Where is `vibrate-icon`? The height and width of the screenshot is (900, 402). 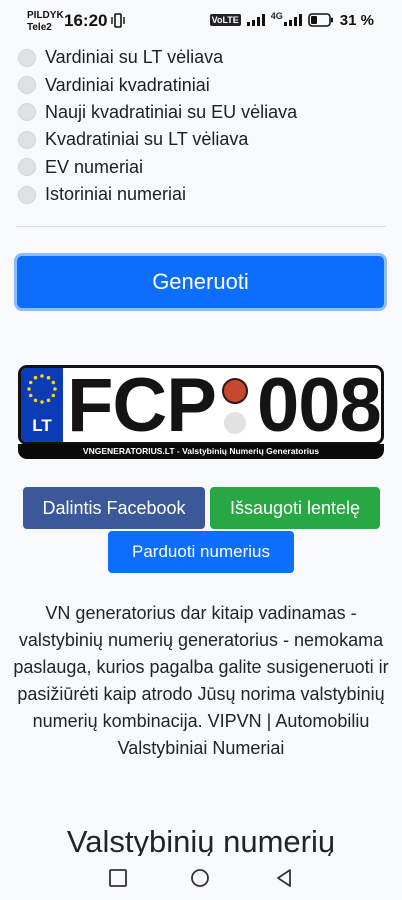
vibrate-icon is located at coordinates (118, 20).